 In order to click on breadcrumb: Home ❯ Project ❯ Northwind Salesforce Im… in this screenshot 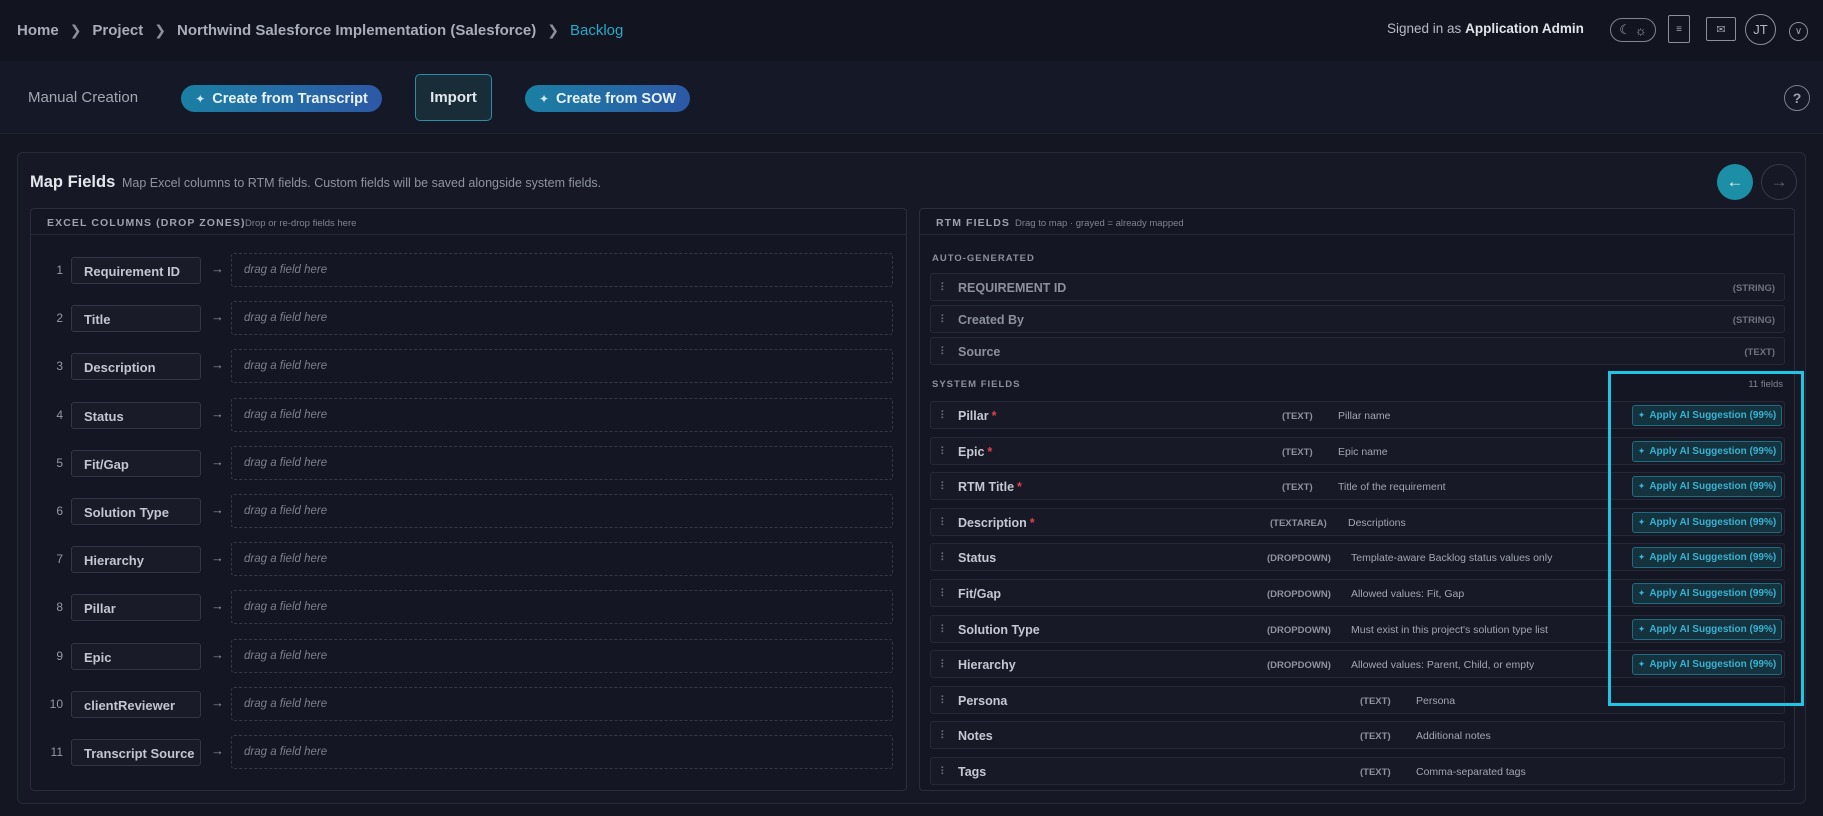, I will do `click(320, 30)`.